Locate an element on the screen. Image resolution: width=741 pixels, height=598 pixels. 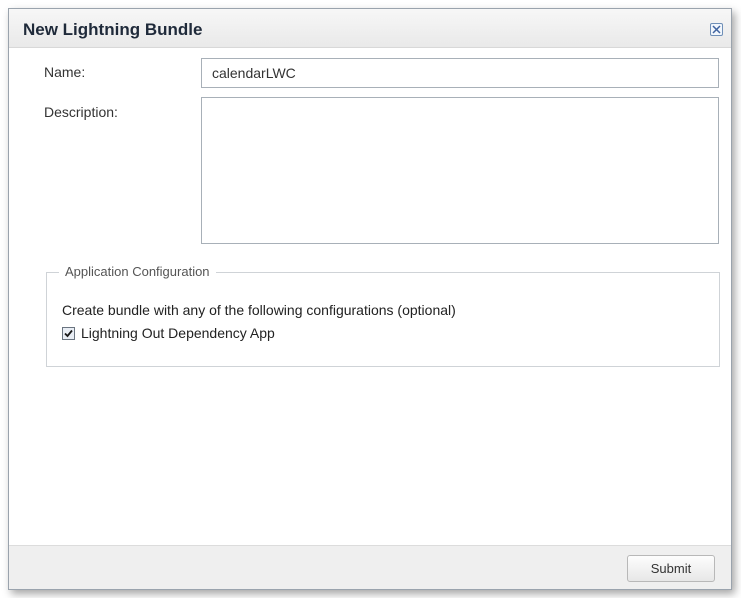
close-button is located at coordinates (716, 29).